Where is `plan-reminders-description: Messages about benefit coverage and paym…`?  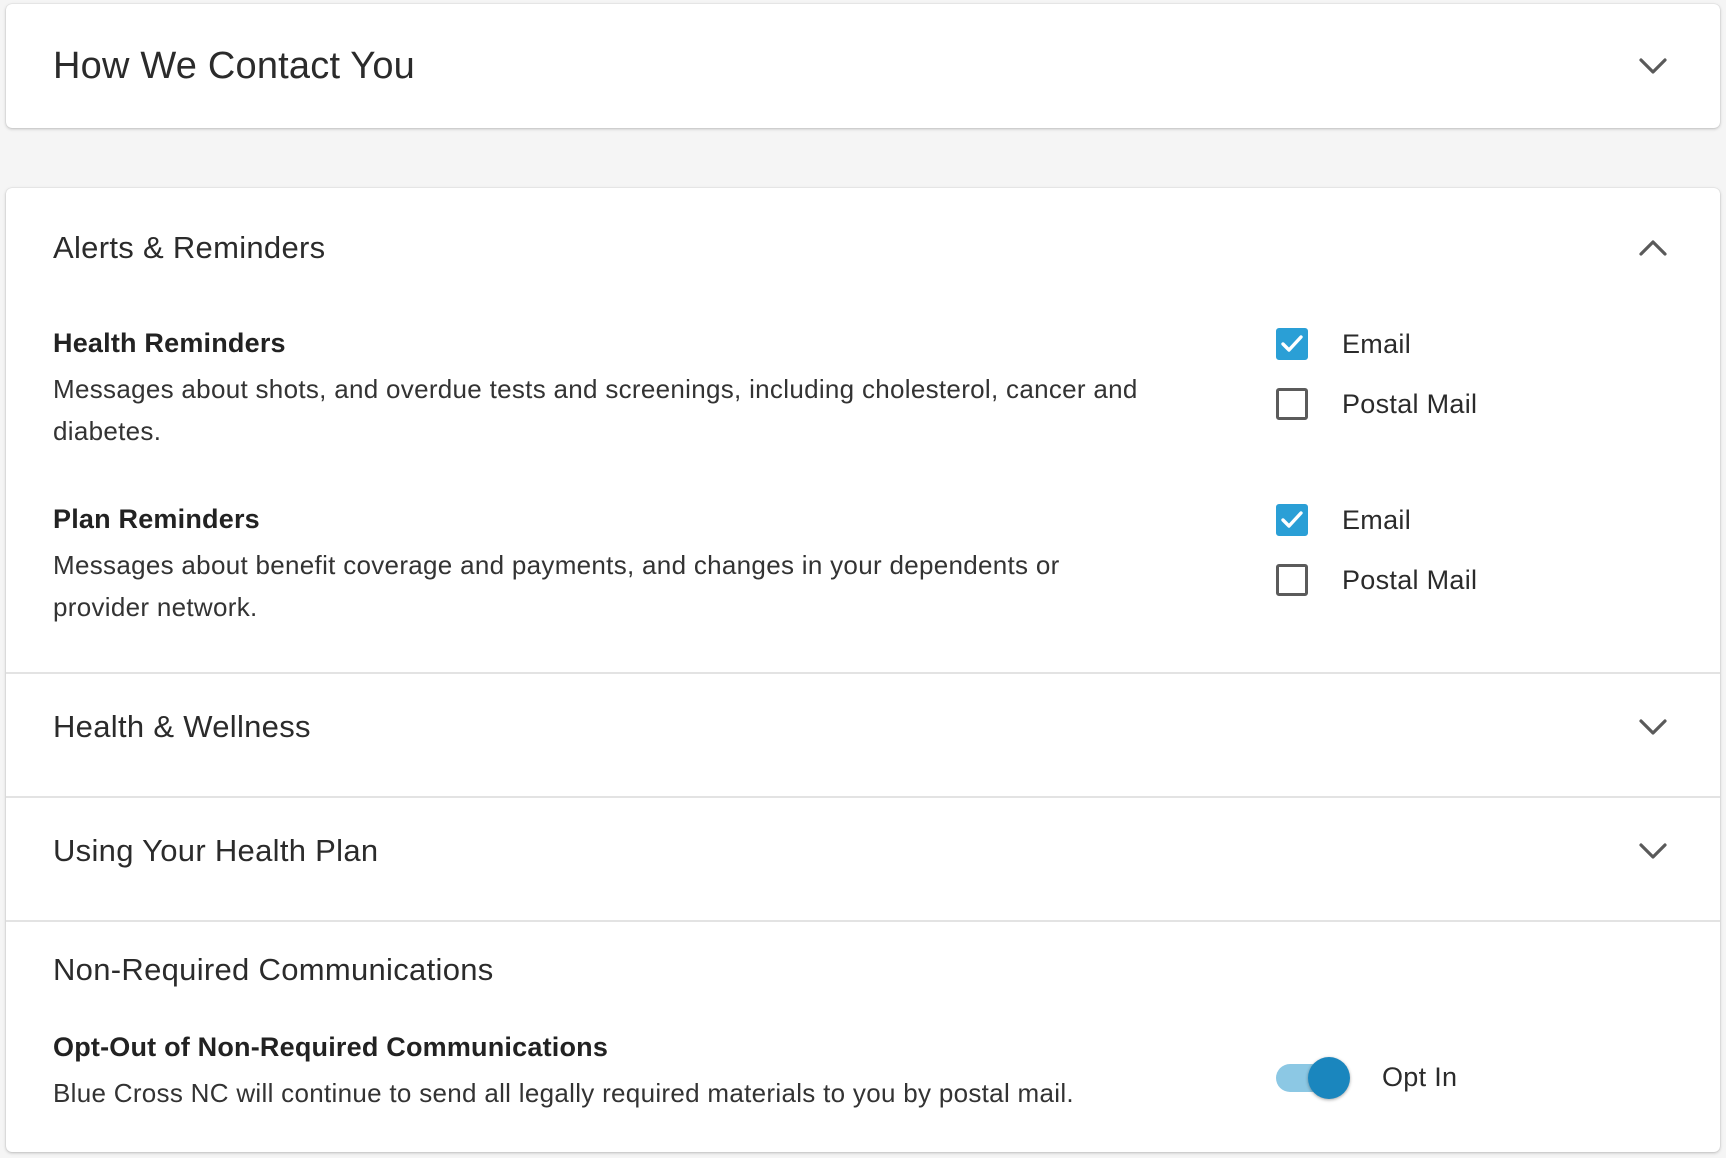 plan-reminders-description: Messages about benefit coverage and paym… is located at coordinates (556, 586).